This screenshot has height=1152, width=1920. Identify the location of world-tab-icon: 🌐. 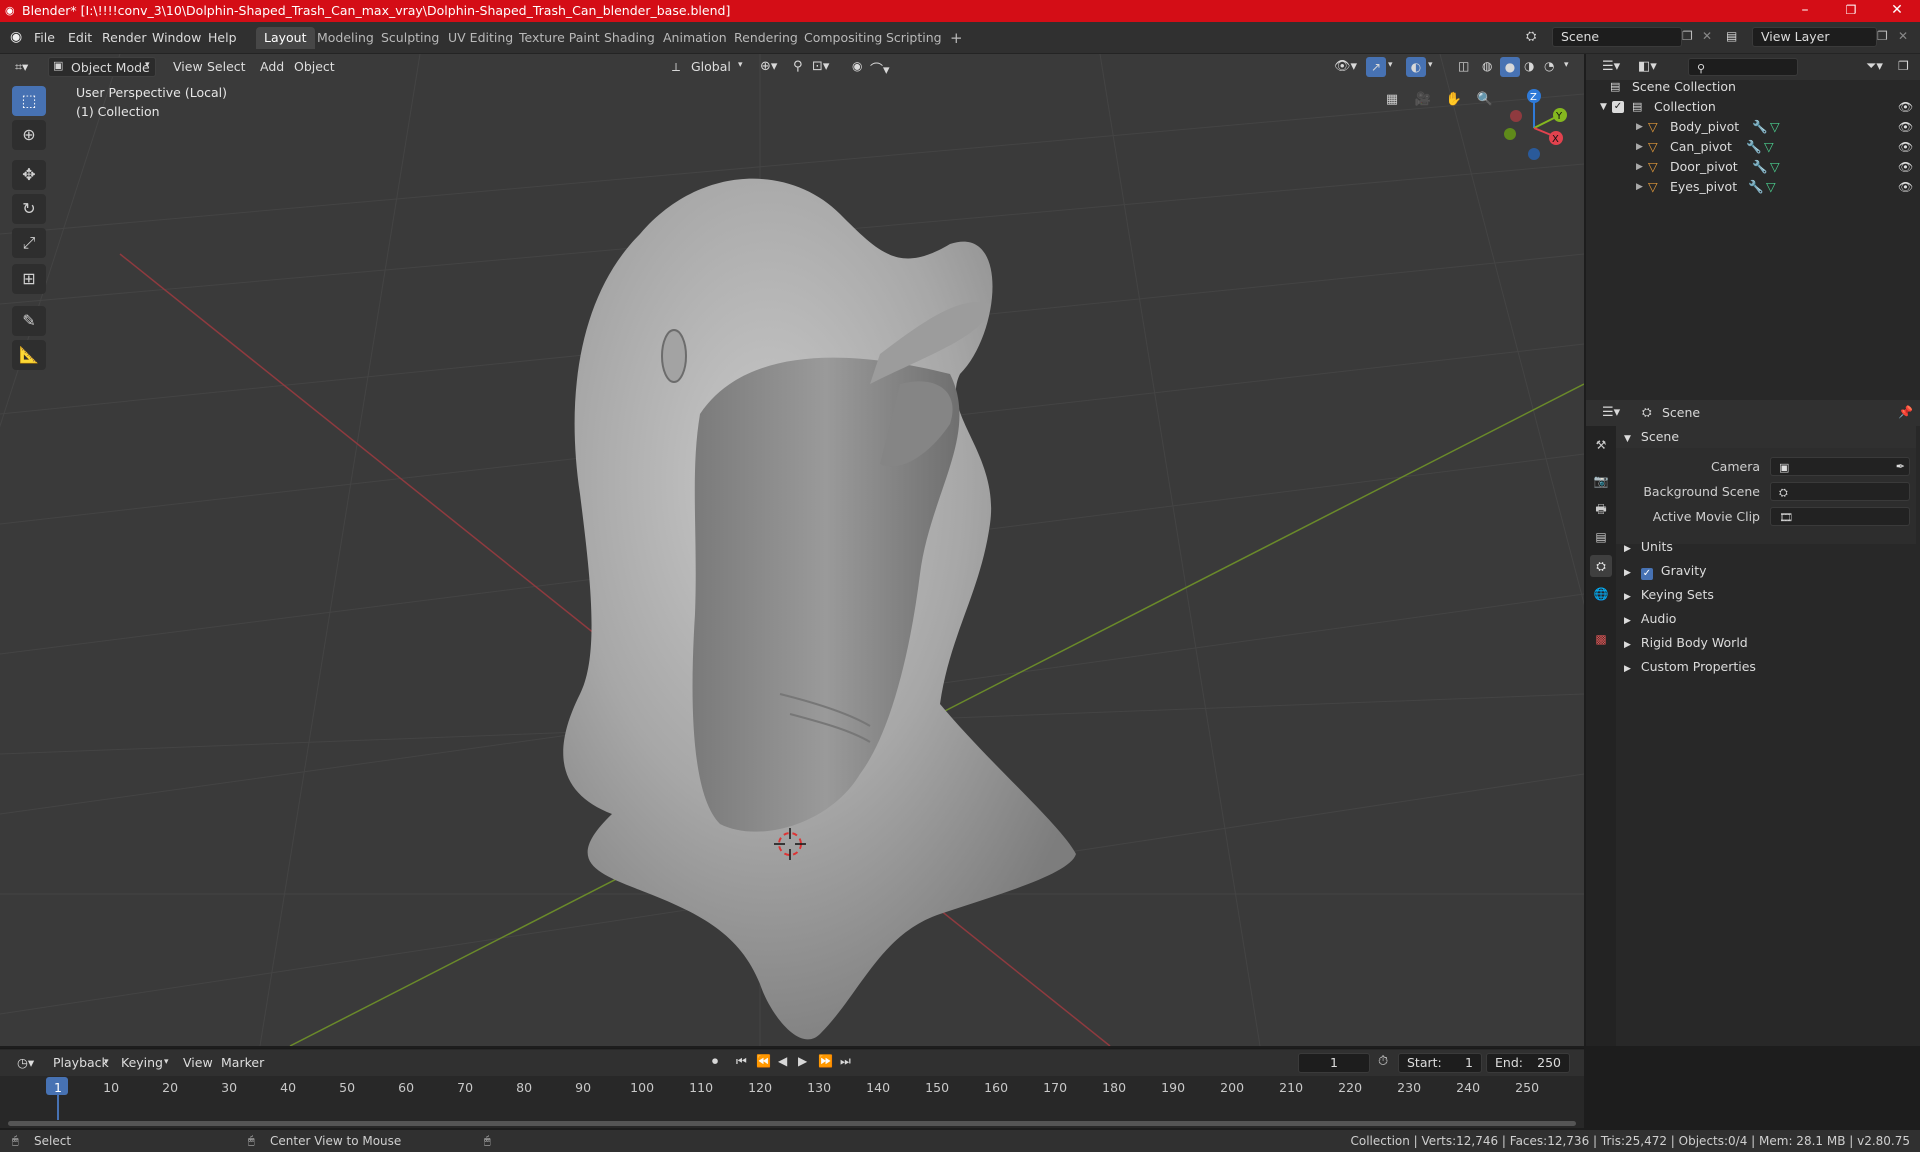
(1601, 594).